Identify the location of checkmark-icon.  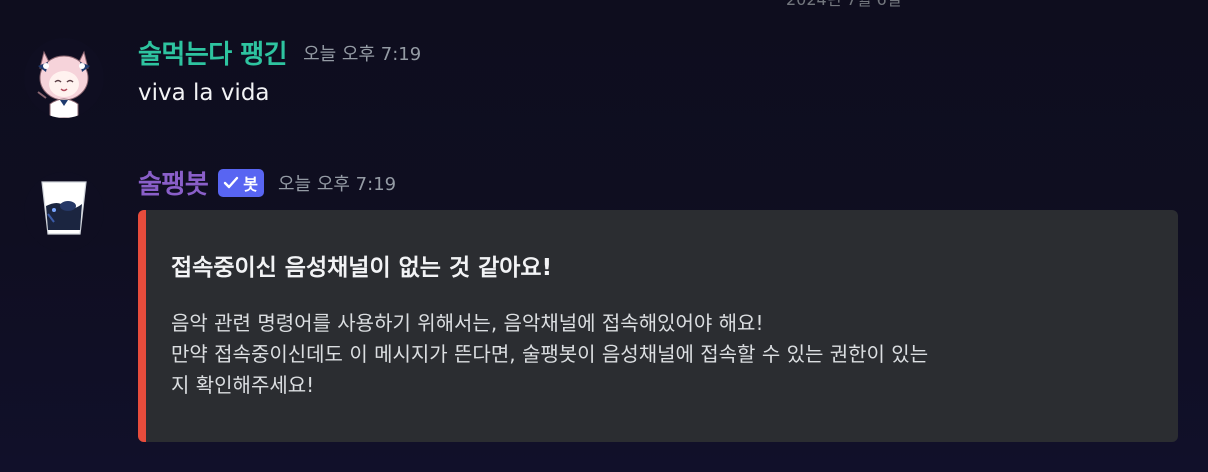
(231, 182).